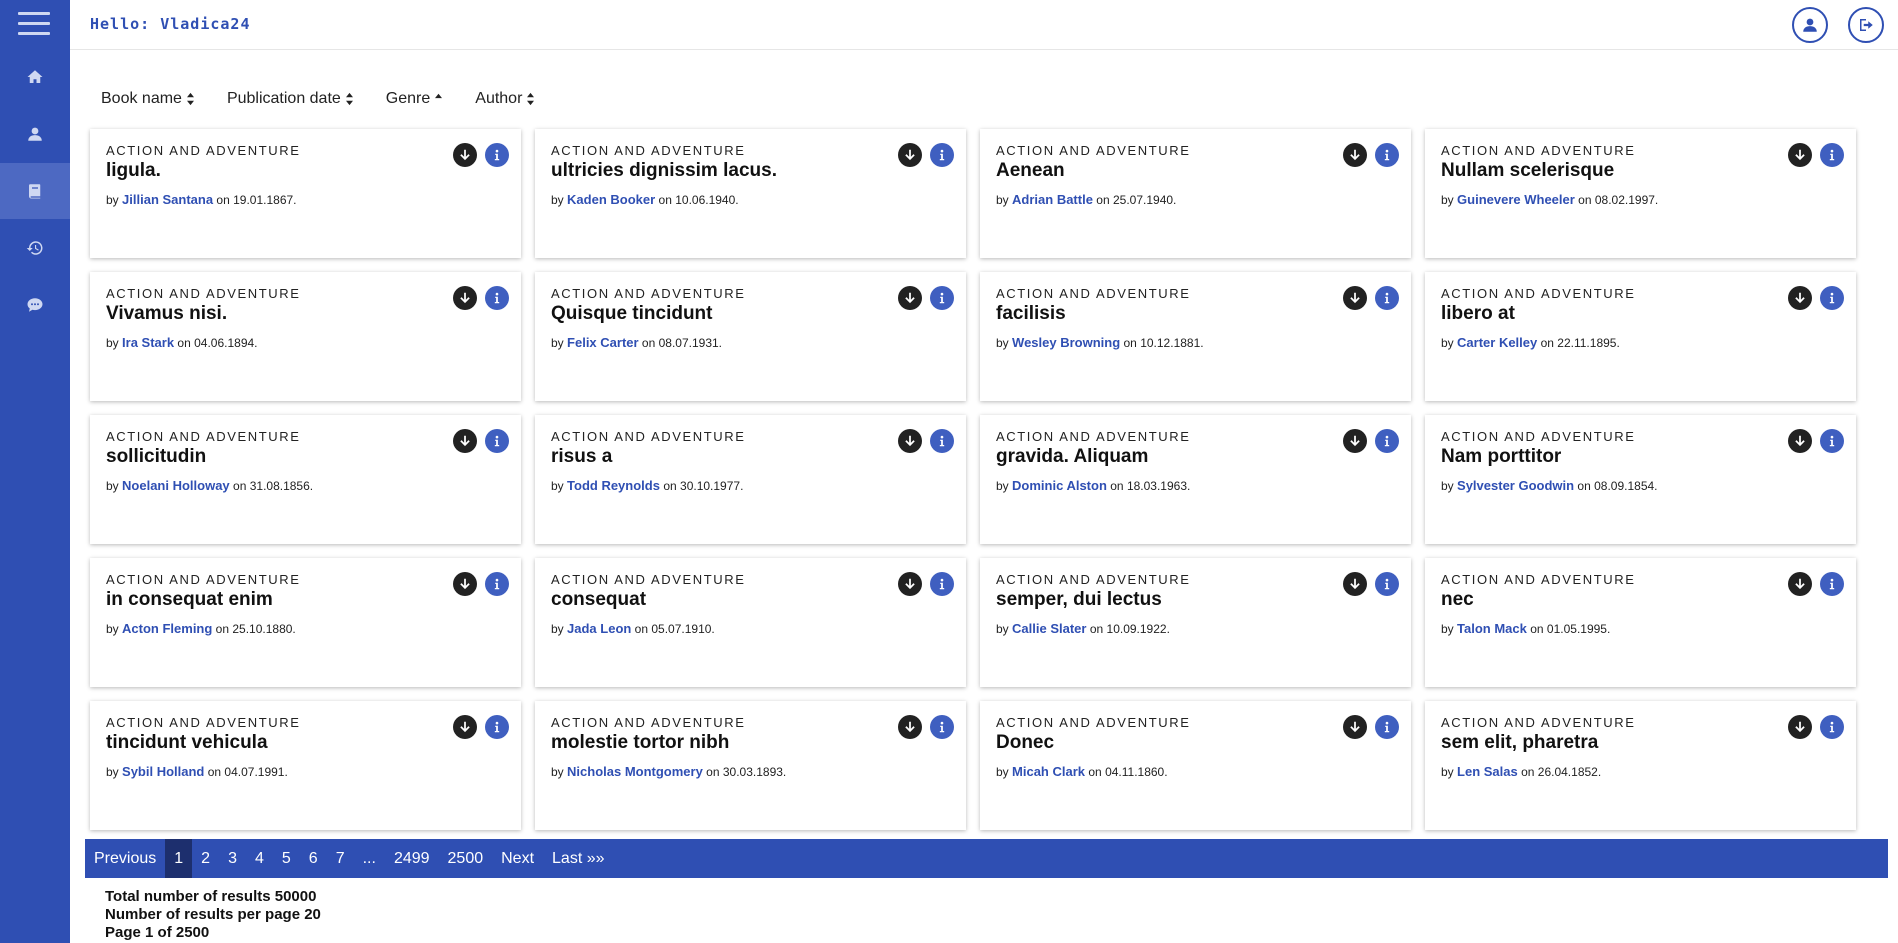 Image resolution: width=1898 pixels, height=943 pixels. What do you see at coordinates (205, 858) in the screenshot?
I see `pagination-page-2: 2` at bounding box center [205, 858].